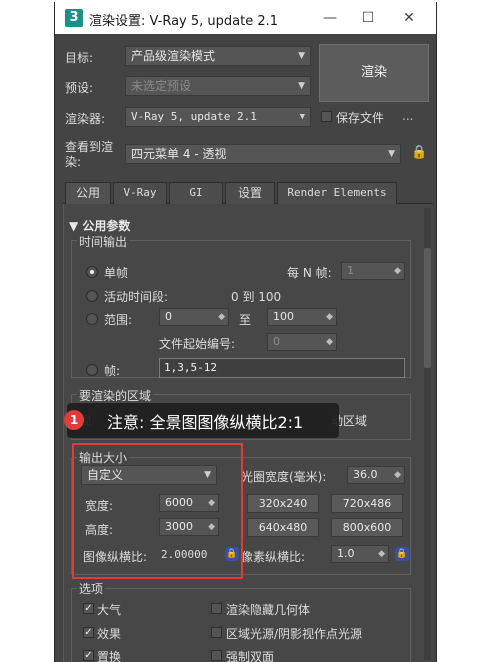  Describe the element at coordinates (115, 395) in the screenshot. I see `area-to-render-title: 要渲染的区域` at that location.